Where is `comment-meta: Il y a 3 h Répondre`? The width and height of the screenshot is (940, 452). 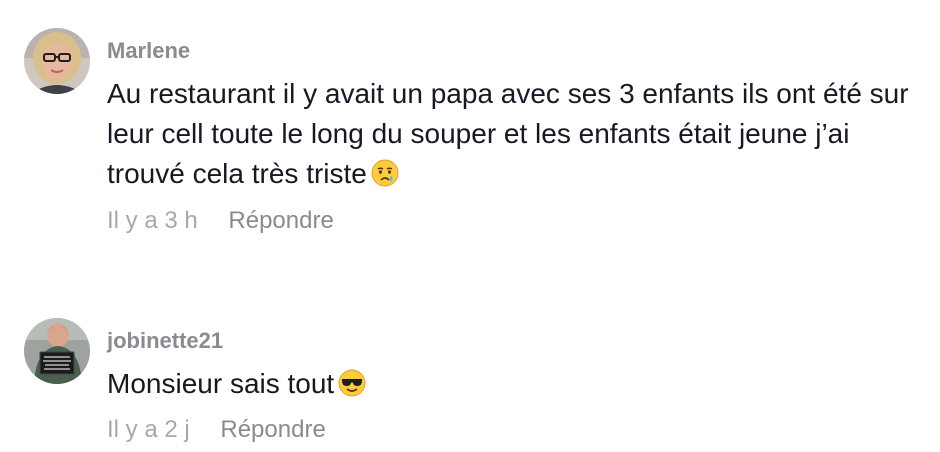
comment-meta: Il y a 3 h Répondre is located at coordinates (220, 221).